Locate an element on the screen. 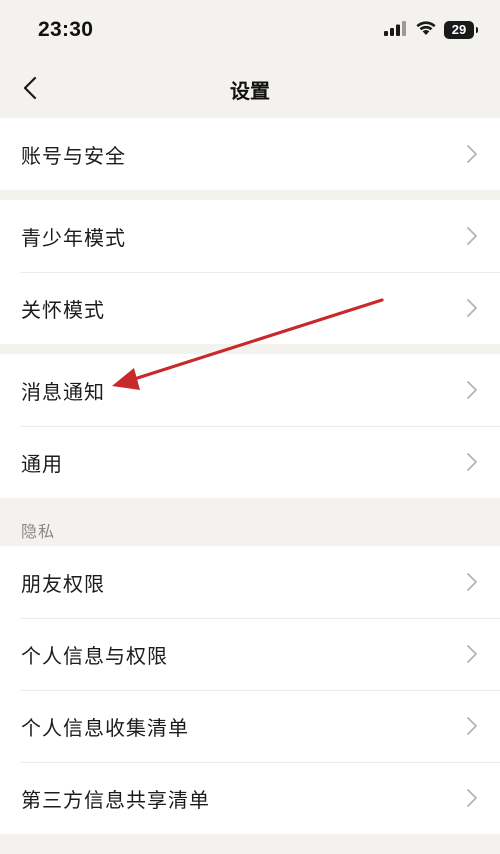  row-label: 朋友权限 is located at coordinates (63, 583).